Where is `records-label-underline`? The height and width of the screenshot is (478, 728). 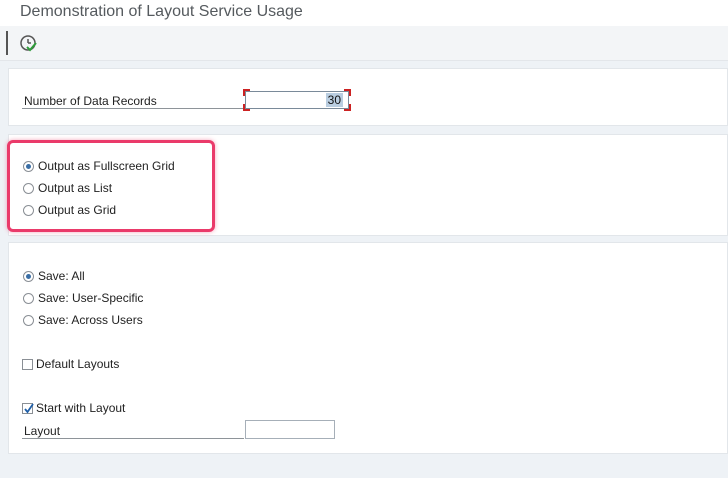
records-label-underline is located at coordinates (133, 108).